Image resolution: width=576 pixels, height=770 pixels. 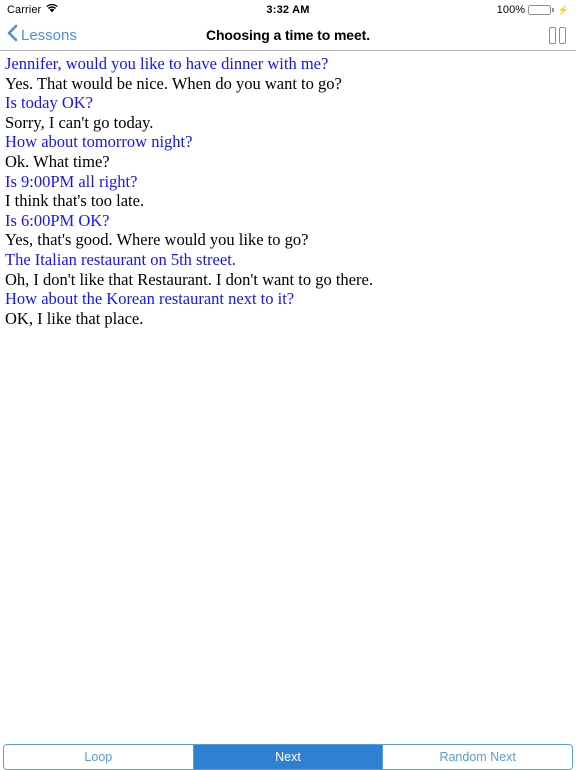 What do you see at coordinates (511, 10) in the screenshot?
I see `battery-percent-label: 100%` at bounding box center [511, 10].